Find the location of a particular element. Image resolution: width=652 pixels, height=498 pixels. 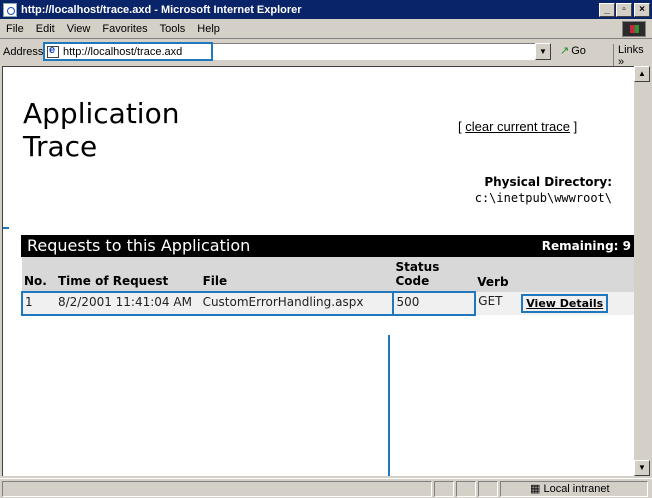

cell-action: View Details is located at coordinates (576, 303).